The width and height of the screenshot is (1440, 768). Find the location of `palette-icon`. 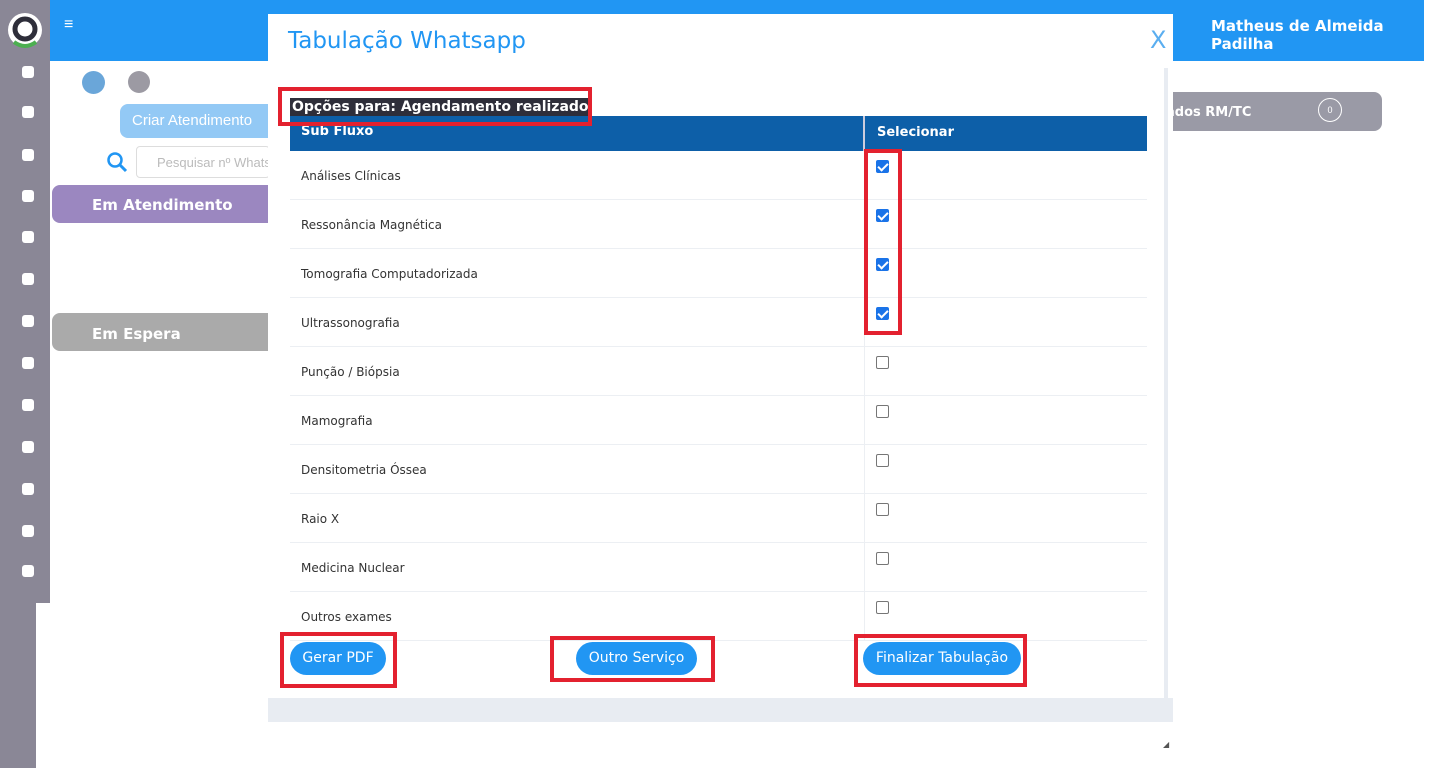

palette-icon is located at coordinates (28, 489).